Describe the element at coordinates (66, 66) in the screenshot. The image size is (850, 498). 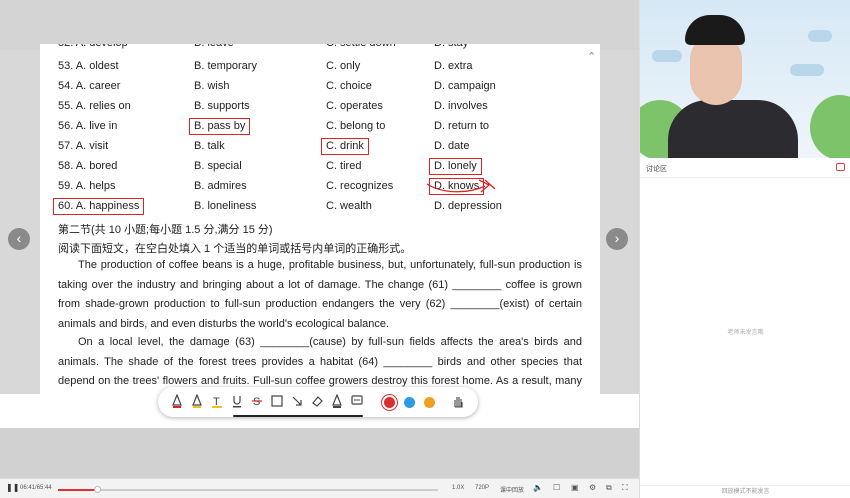
I see `question-number: 53.` at that location.